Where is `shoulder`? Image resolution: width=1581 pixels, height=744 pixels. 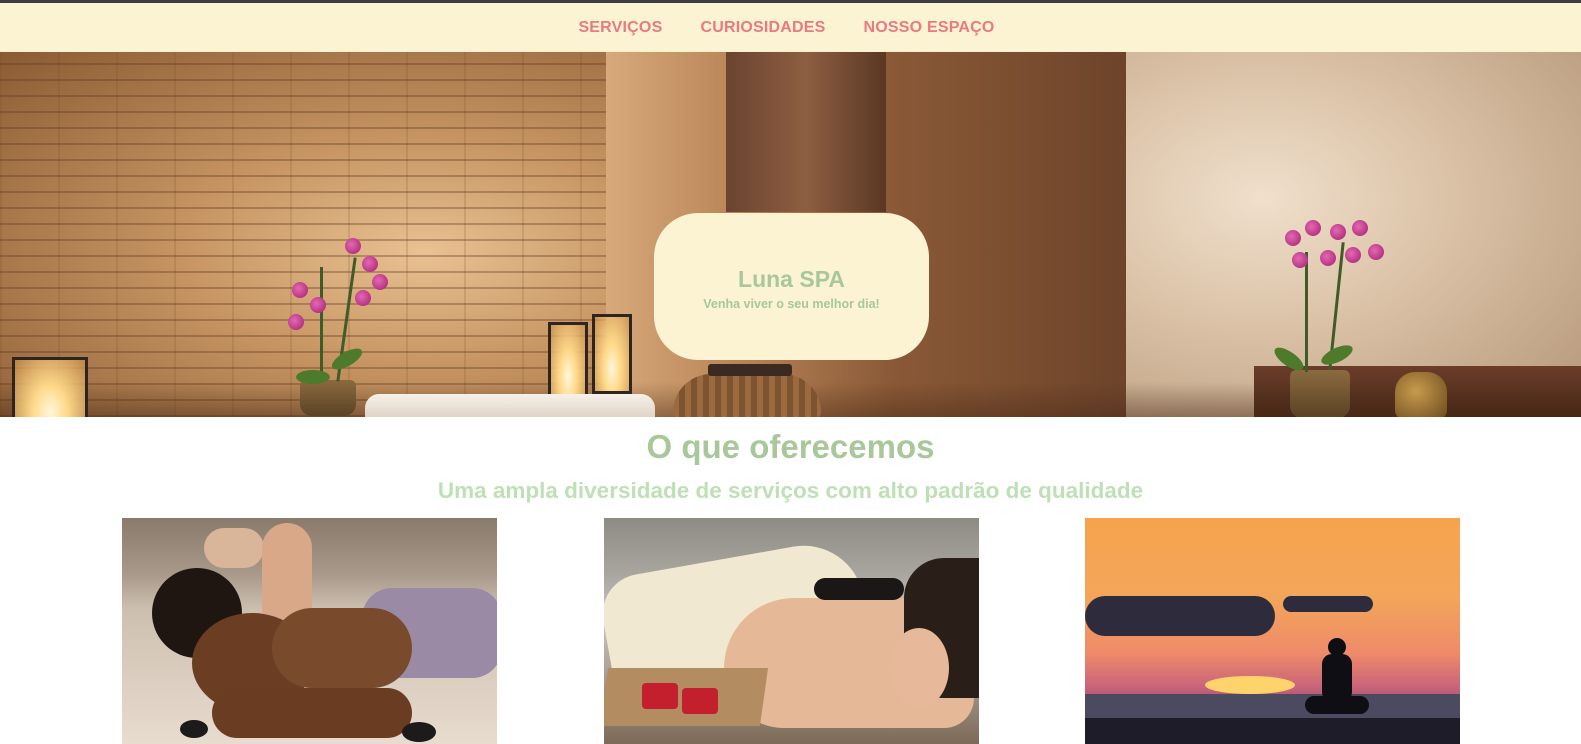 shoulder is located at coordinates (342, 648).